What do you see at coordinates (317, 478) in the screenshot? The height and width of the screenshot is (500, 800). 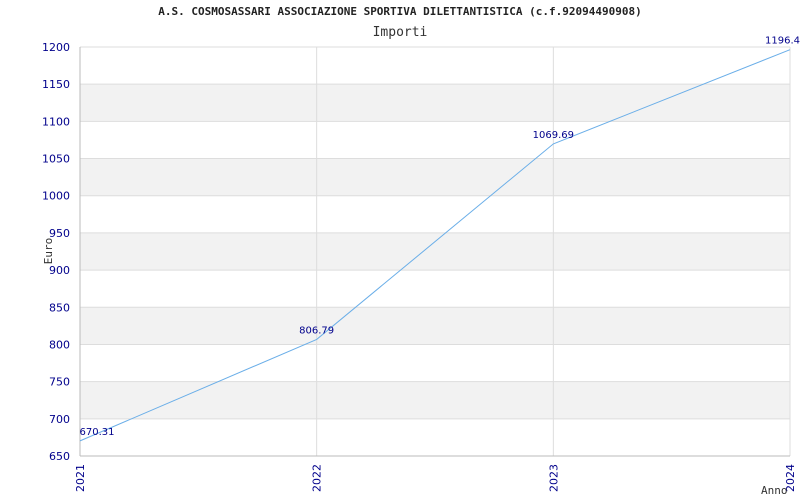 I see `x-tick-label: 2022` at bounding box center [317, 478].